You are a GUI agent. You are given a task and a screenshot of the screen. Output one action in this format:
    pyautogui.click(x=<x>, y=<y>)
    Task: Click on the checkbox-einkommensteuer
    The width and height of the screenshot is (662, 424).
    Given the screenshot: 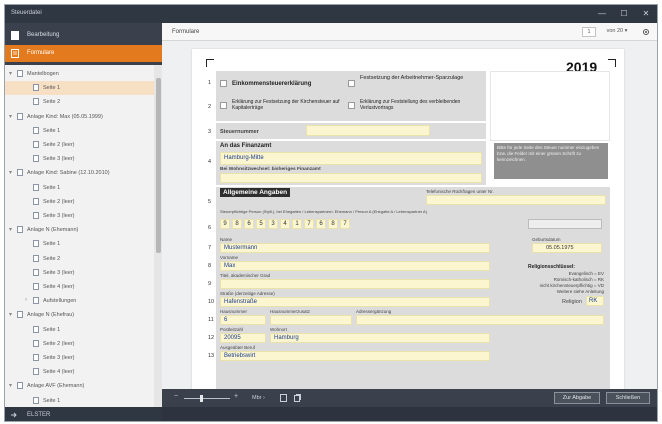 What is the action you would take?
    pyautogui.click(x=223, y=83)
    